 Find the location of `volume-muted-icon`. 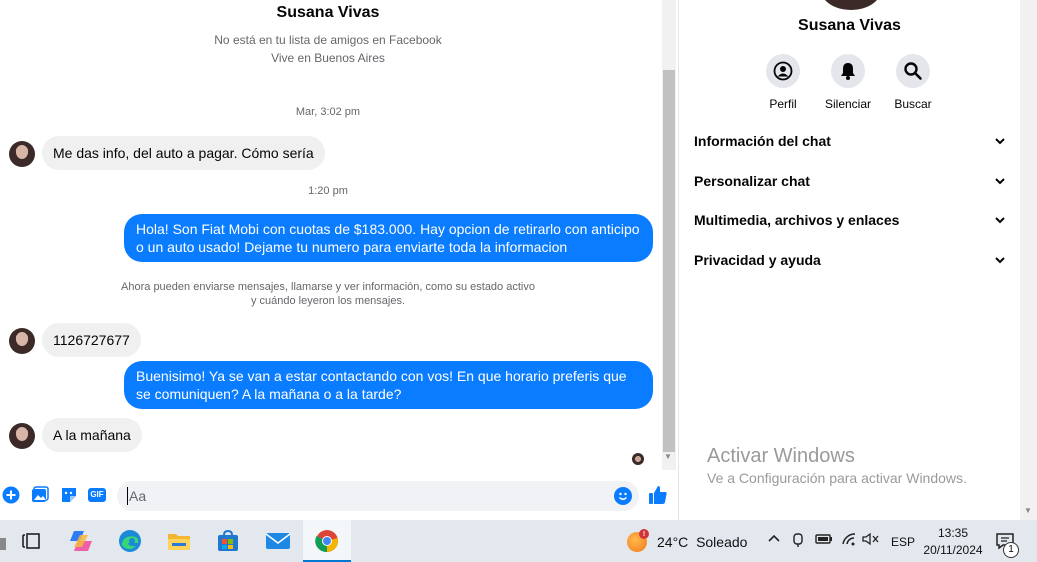

volume-muted-icon is located at coordinates (871, 540).